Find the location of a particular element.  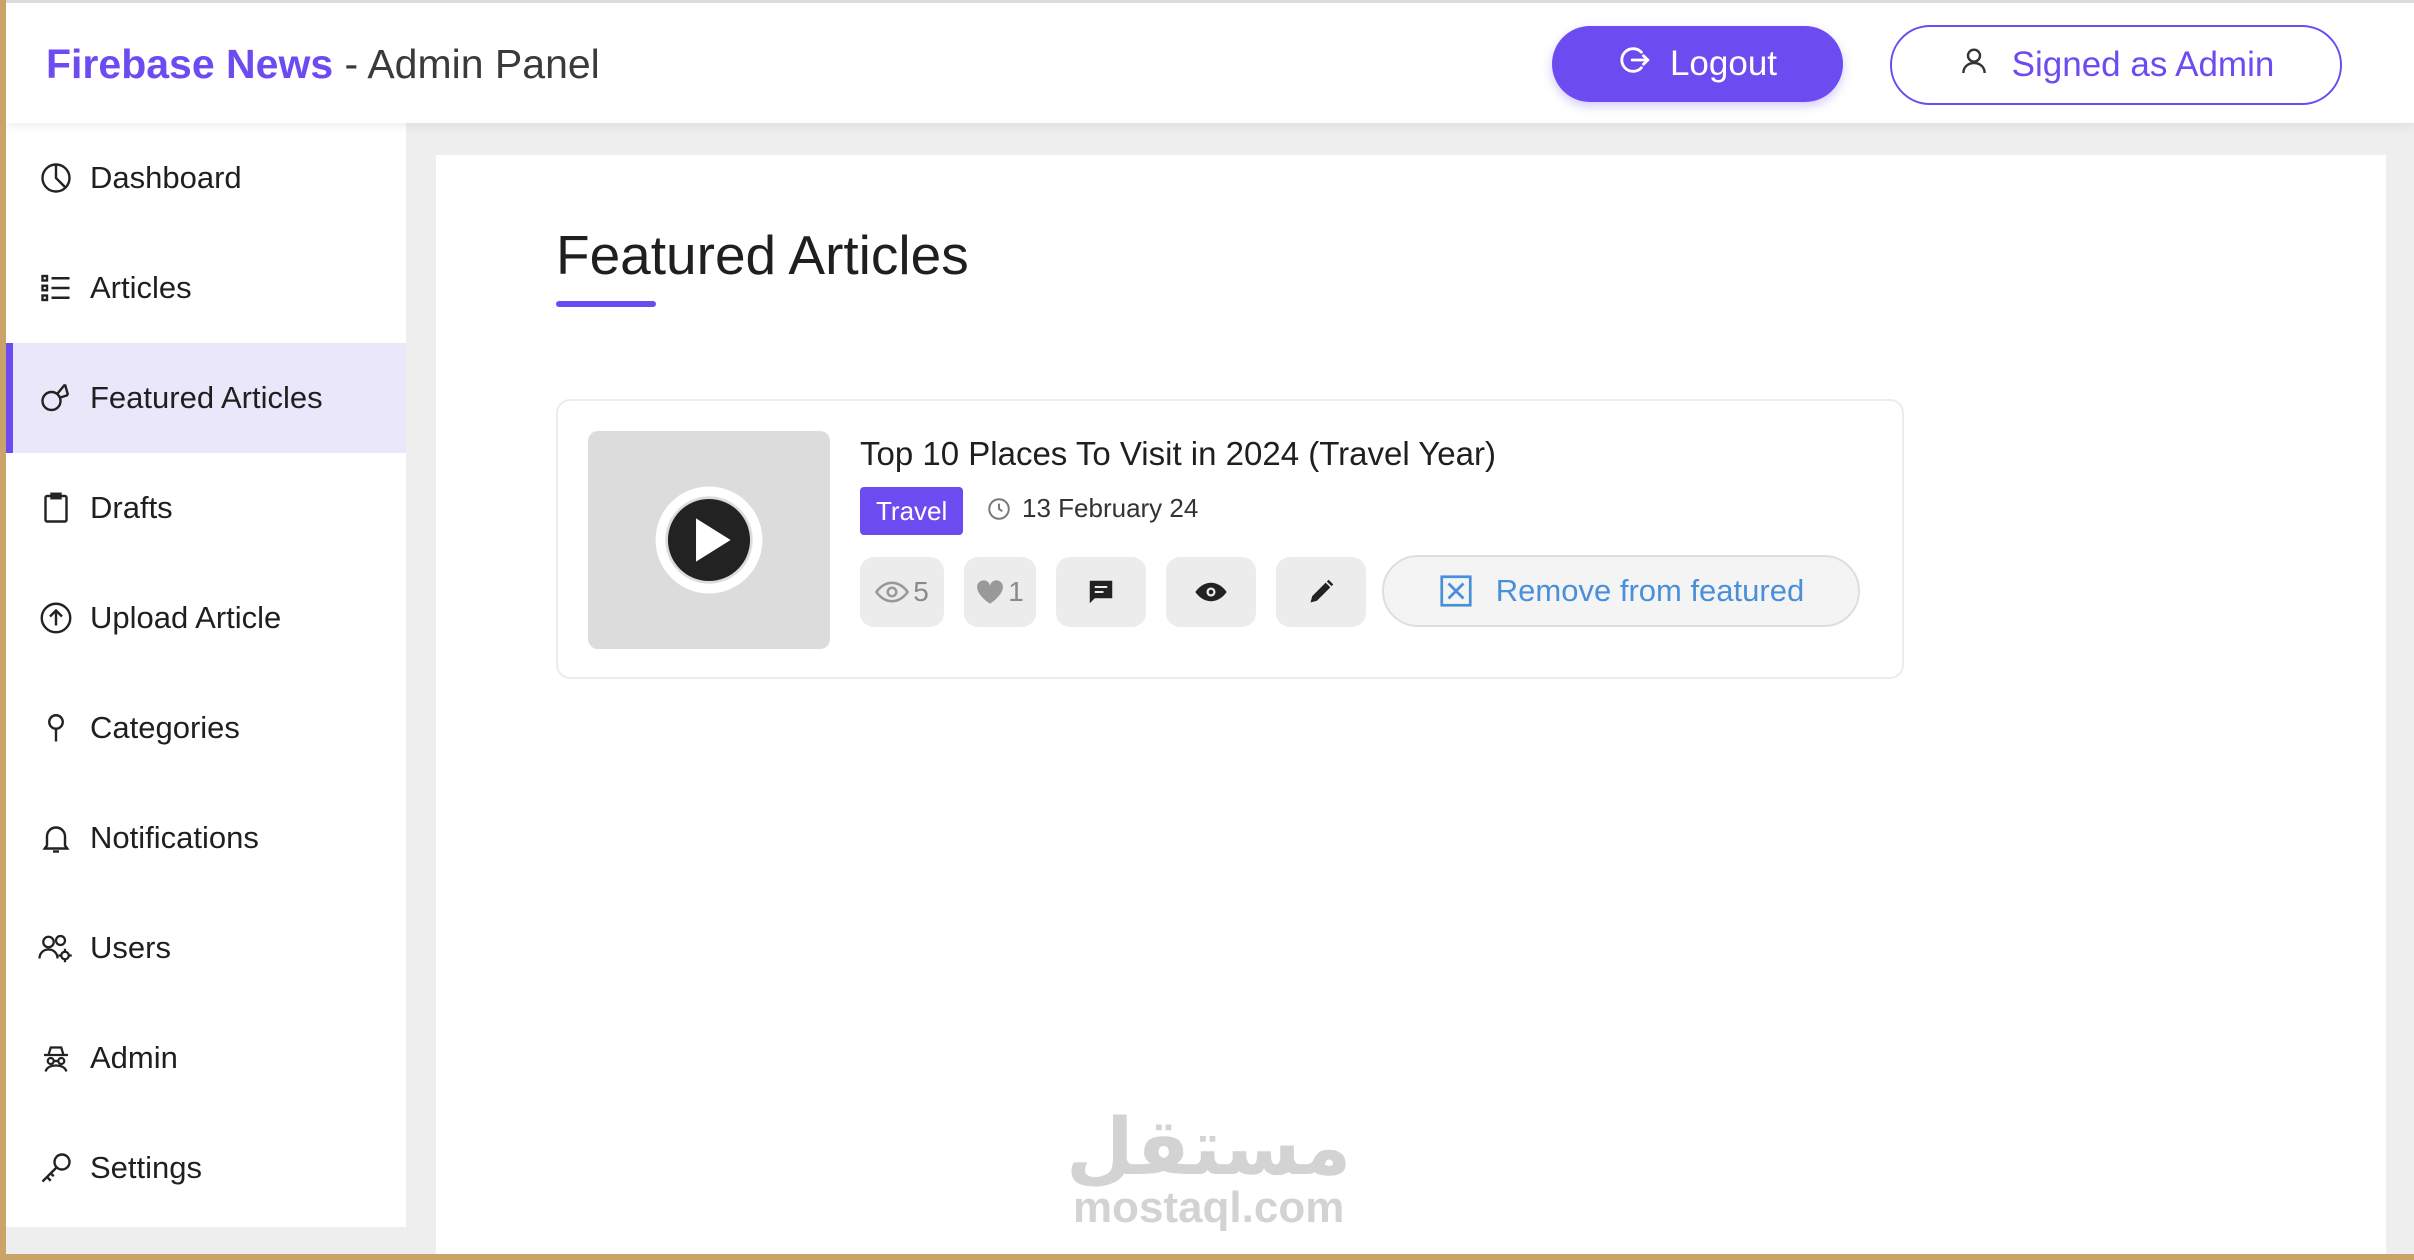

remove-label: Remove from featured is located at coordinates (1650, 590).